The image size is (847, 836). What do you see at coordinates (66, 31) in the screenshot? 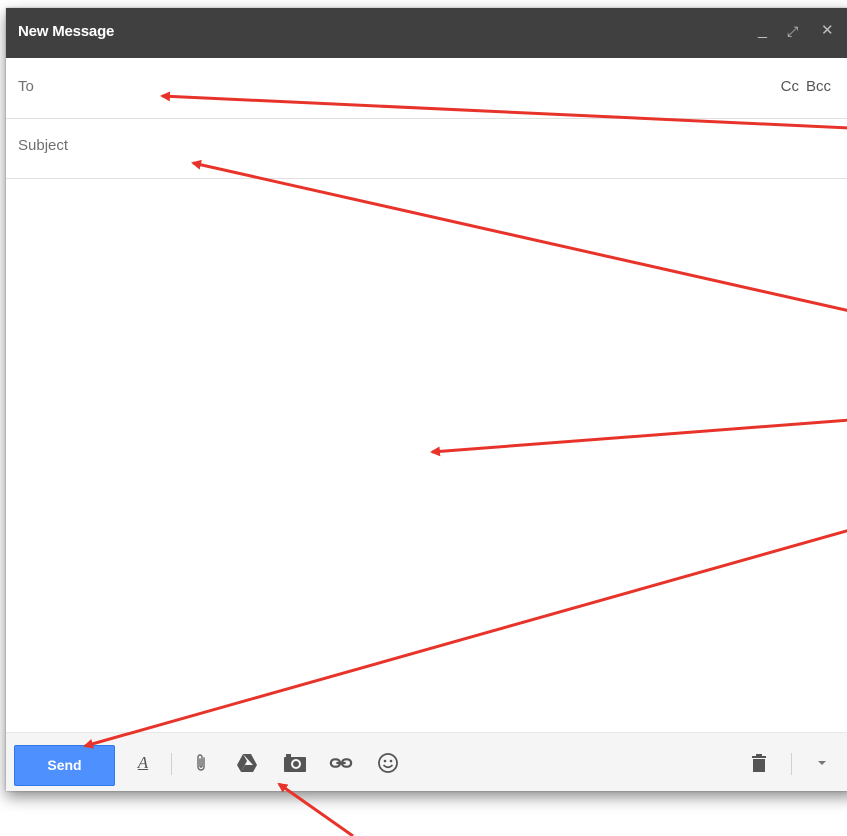
I see `compose-title: New Message` at bounding box center [66, 31].